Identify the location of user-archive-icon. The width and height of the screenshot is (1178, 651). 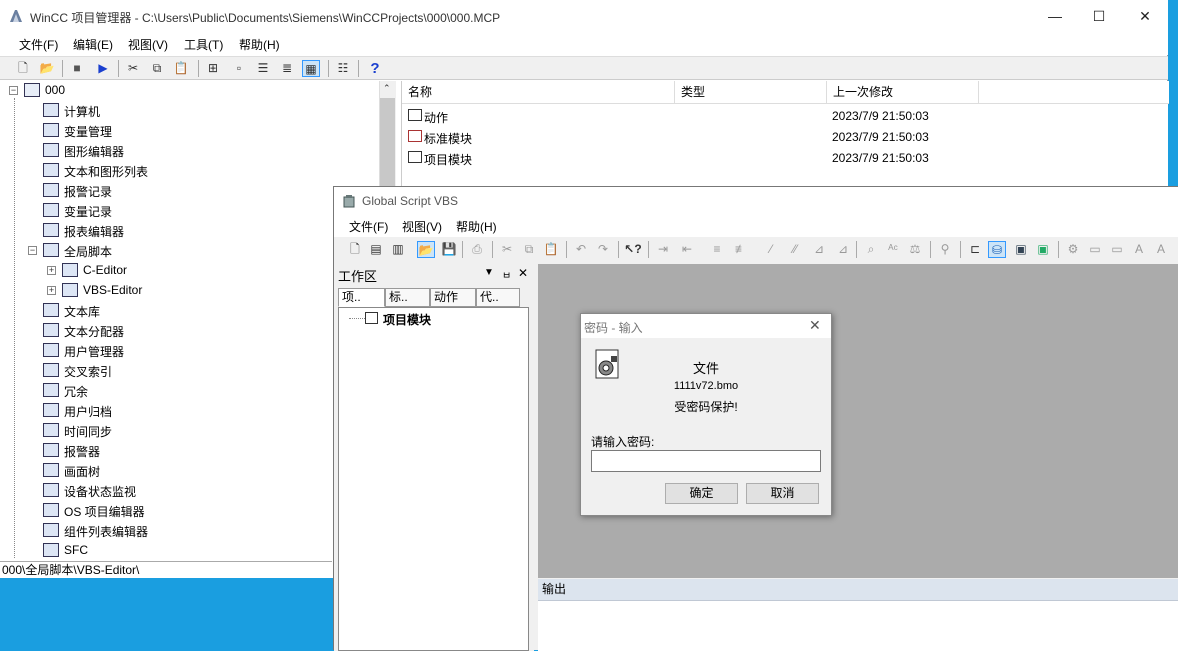
(51, 410).